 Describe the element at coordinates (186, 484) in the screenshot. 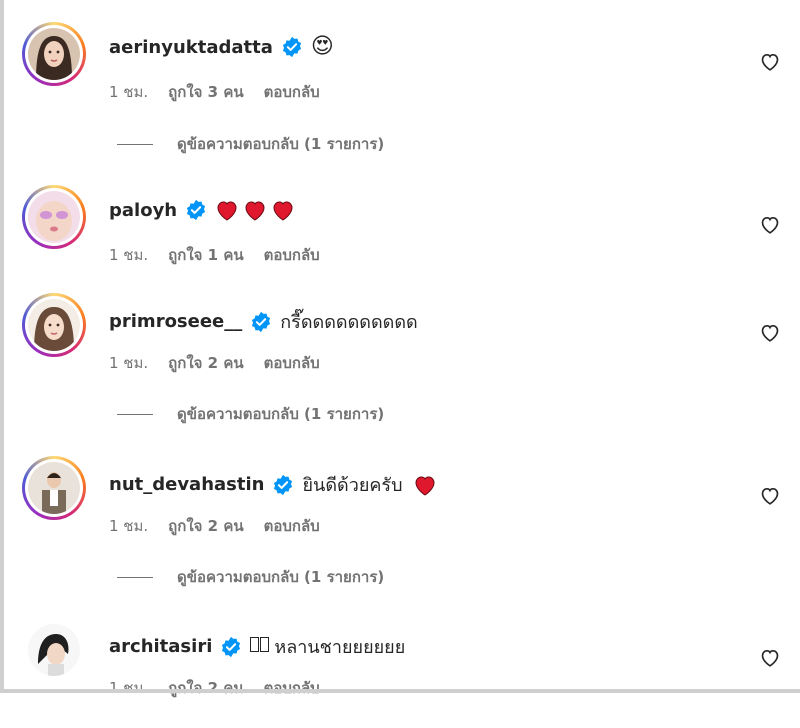

I see `username: nut_devahastin` at that location.